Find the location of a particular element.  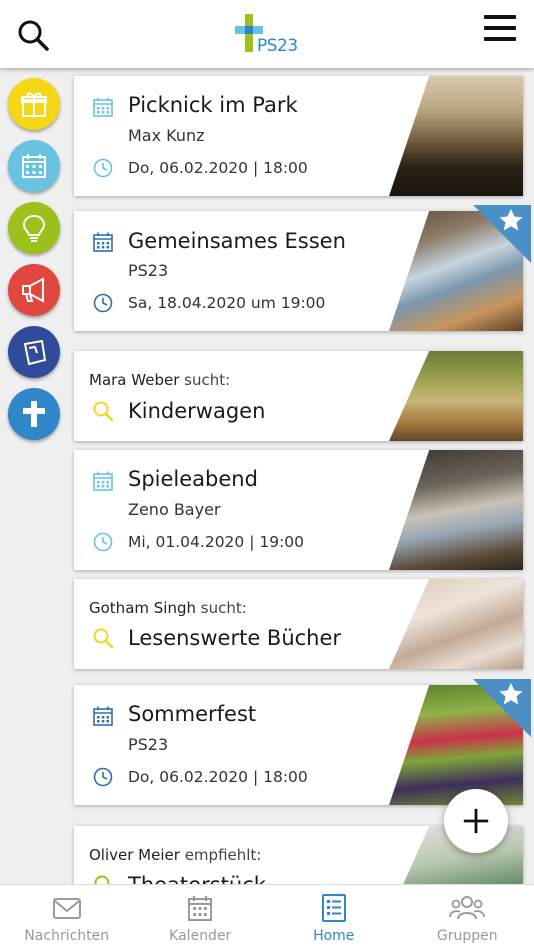

event-title: Spieleabend is located at coordinates (193, 479).